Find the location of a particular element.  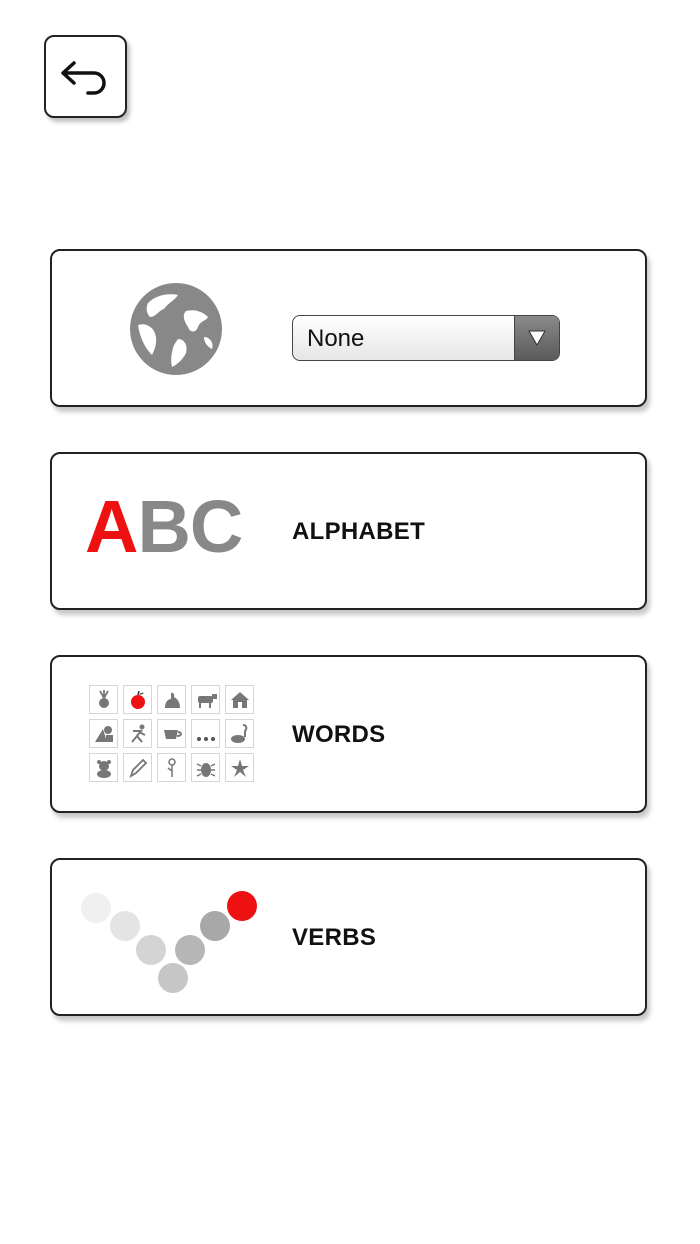

apple-icon is located at coordinates (137, 699).